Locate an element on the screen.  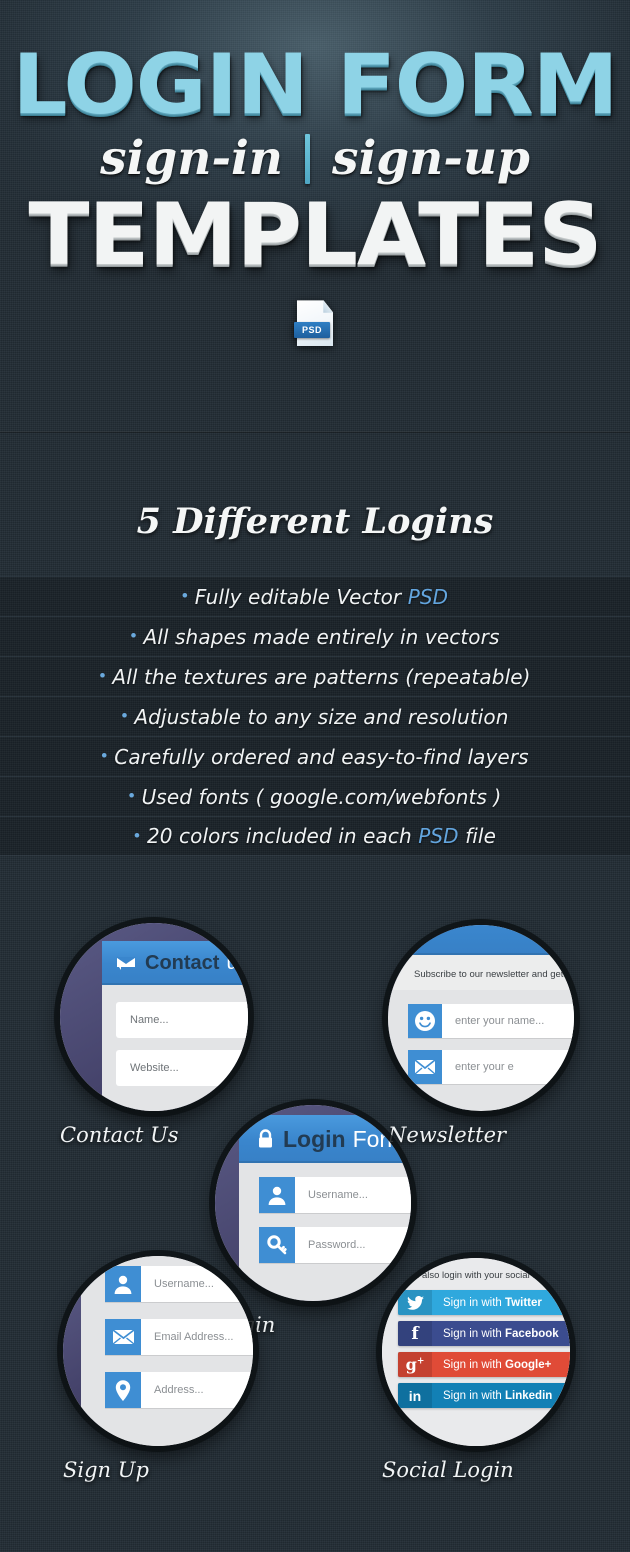
social-signin-button: in Sign in with Linkedin is located at coordinates (484, 1395).